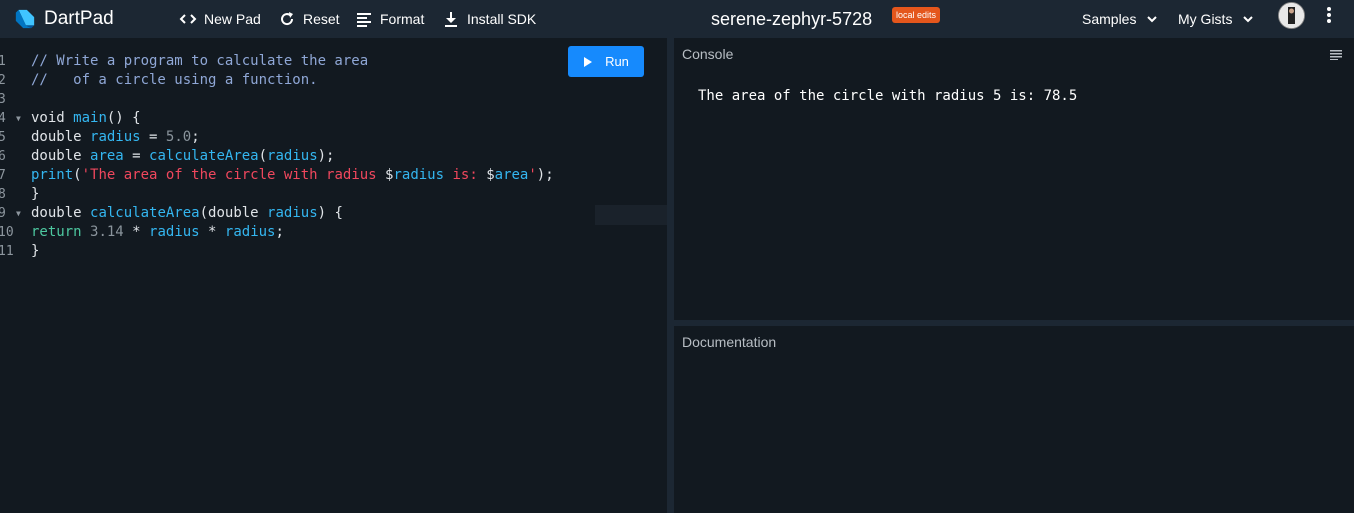  Describe the element at coordinates (13, 156) in the screenshot. I see `line-gutter: 1 2 3 4 ▼ 5 6 7 8 9 ▼ 10 11` at that location.